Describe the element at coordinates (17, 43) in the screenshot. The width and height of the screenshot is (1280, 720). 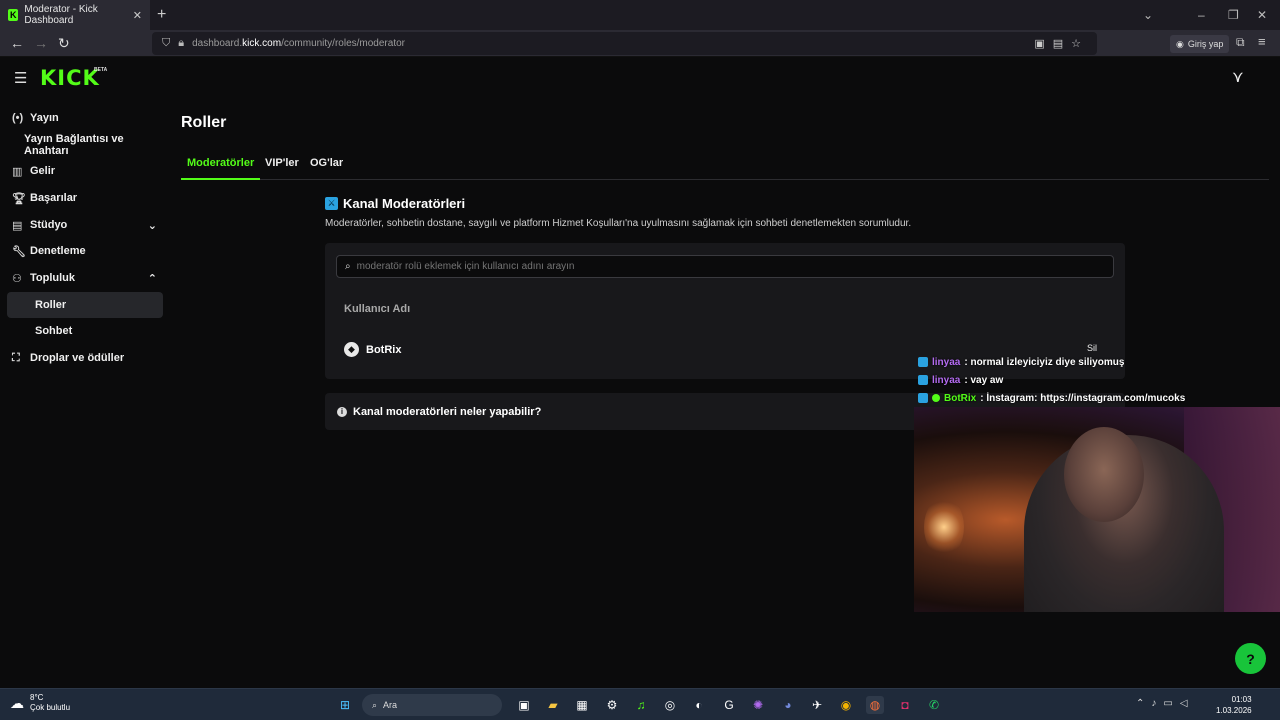
I see `back-icon: ←` at that location.